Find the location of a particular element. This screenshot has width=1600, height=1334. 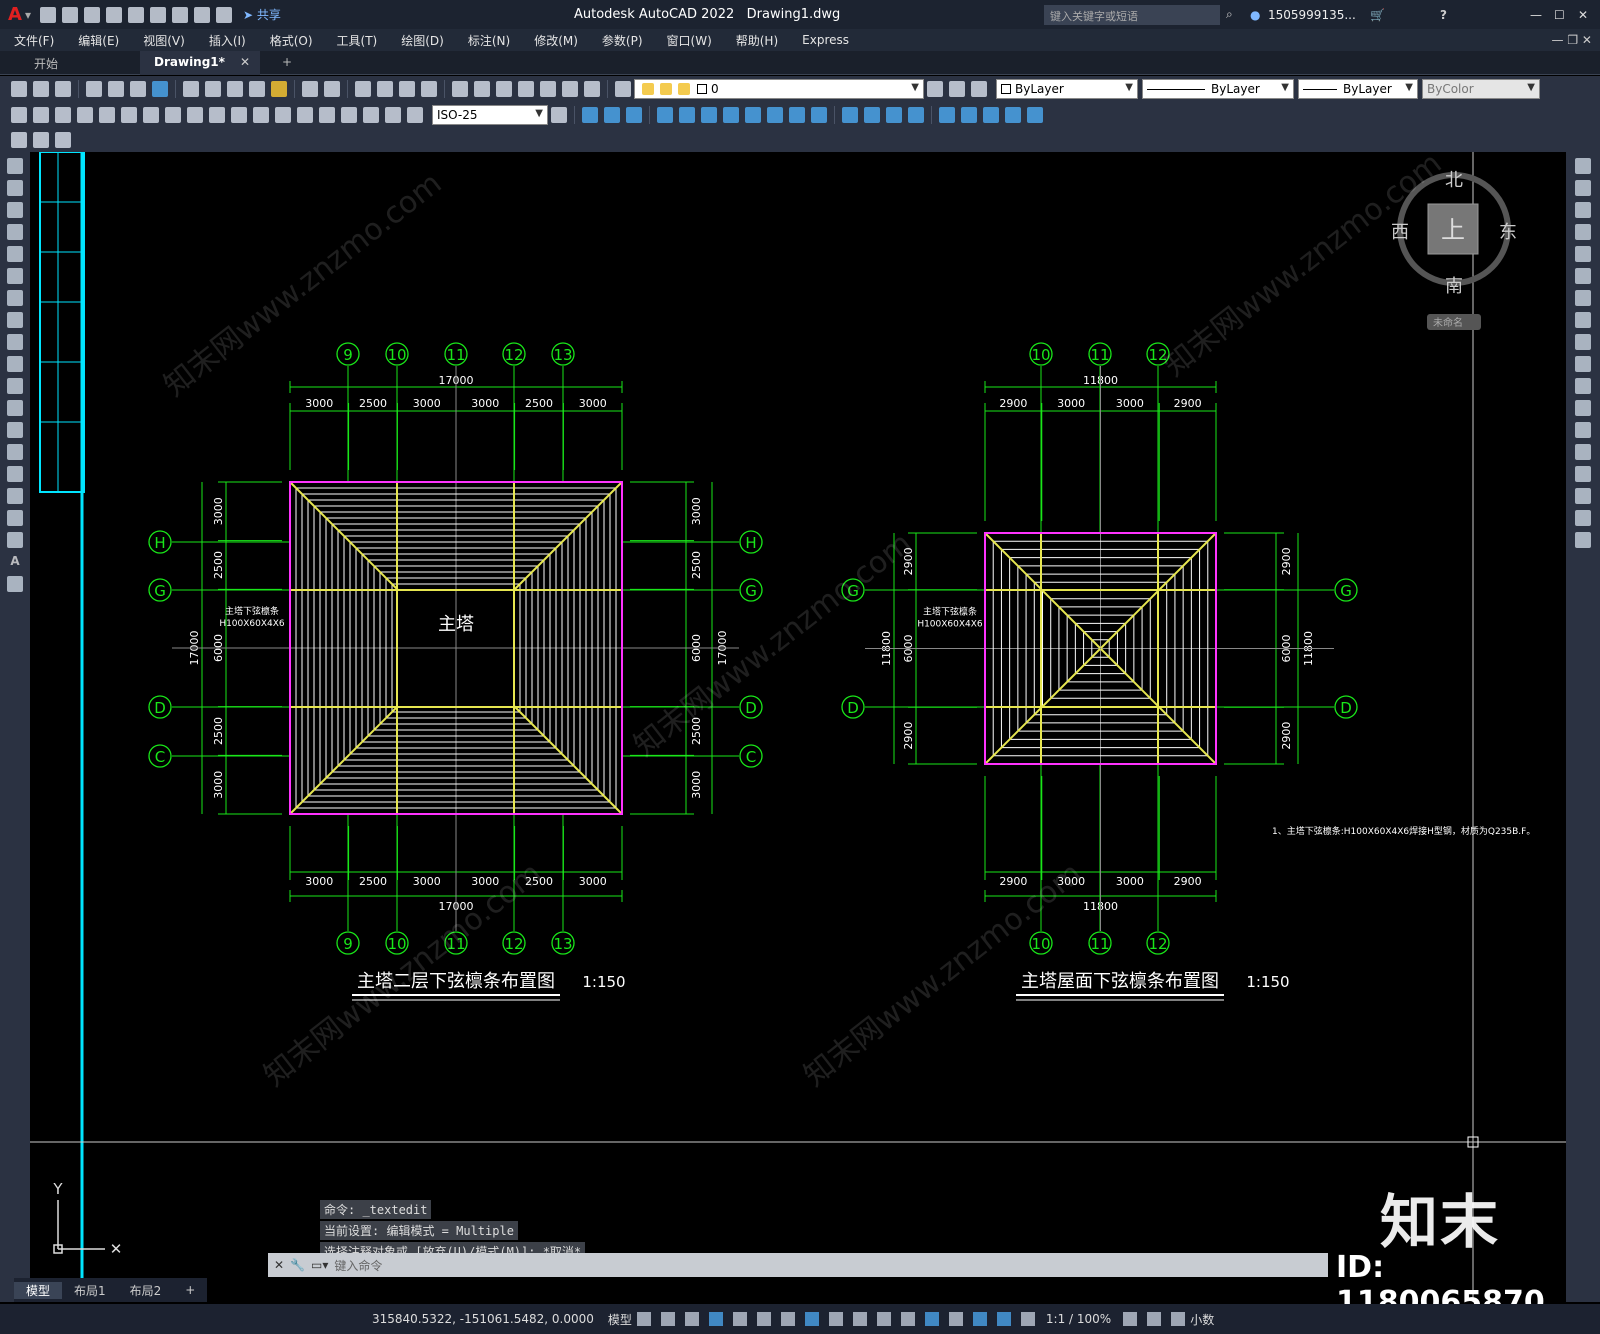

menu-format: 格式(O) is located at coordinates (291, 40).